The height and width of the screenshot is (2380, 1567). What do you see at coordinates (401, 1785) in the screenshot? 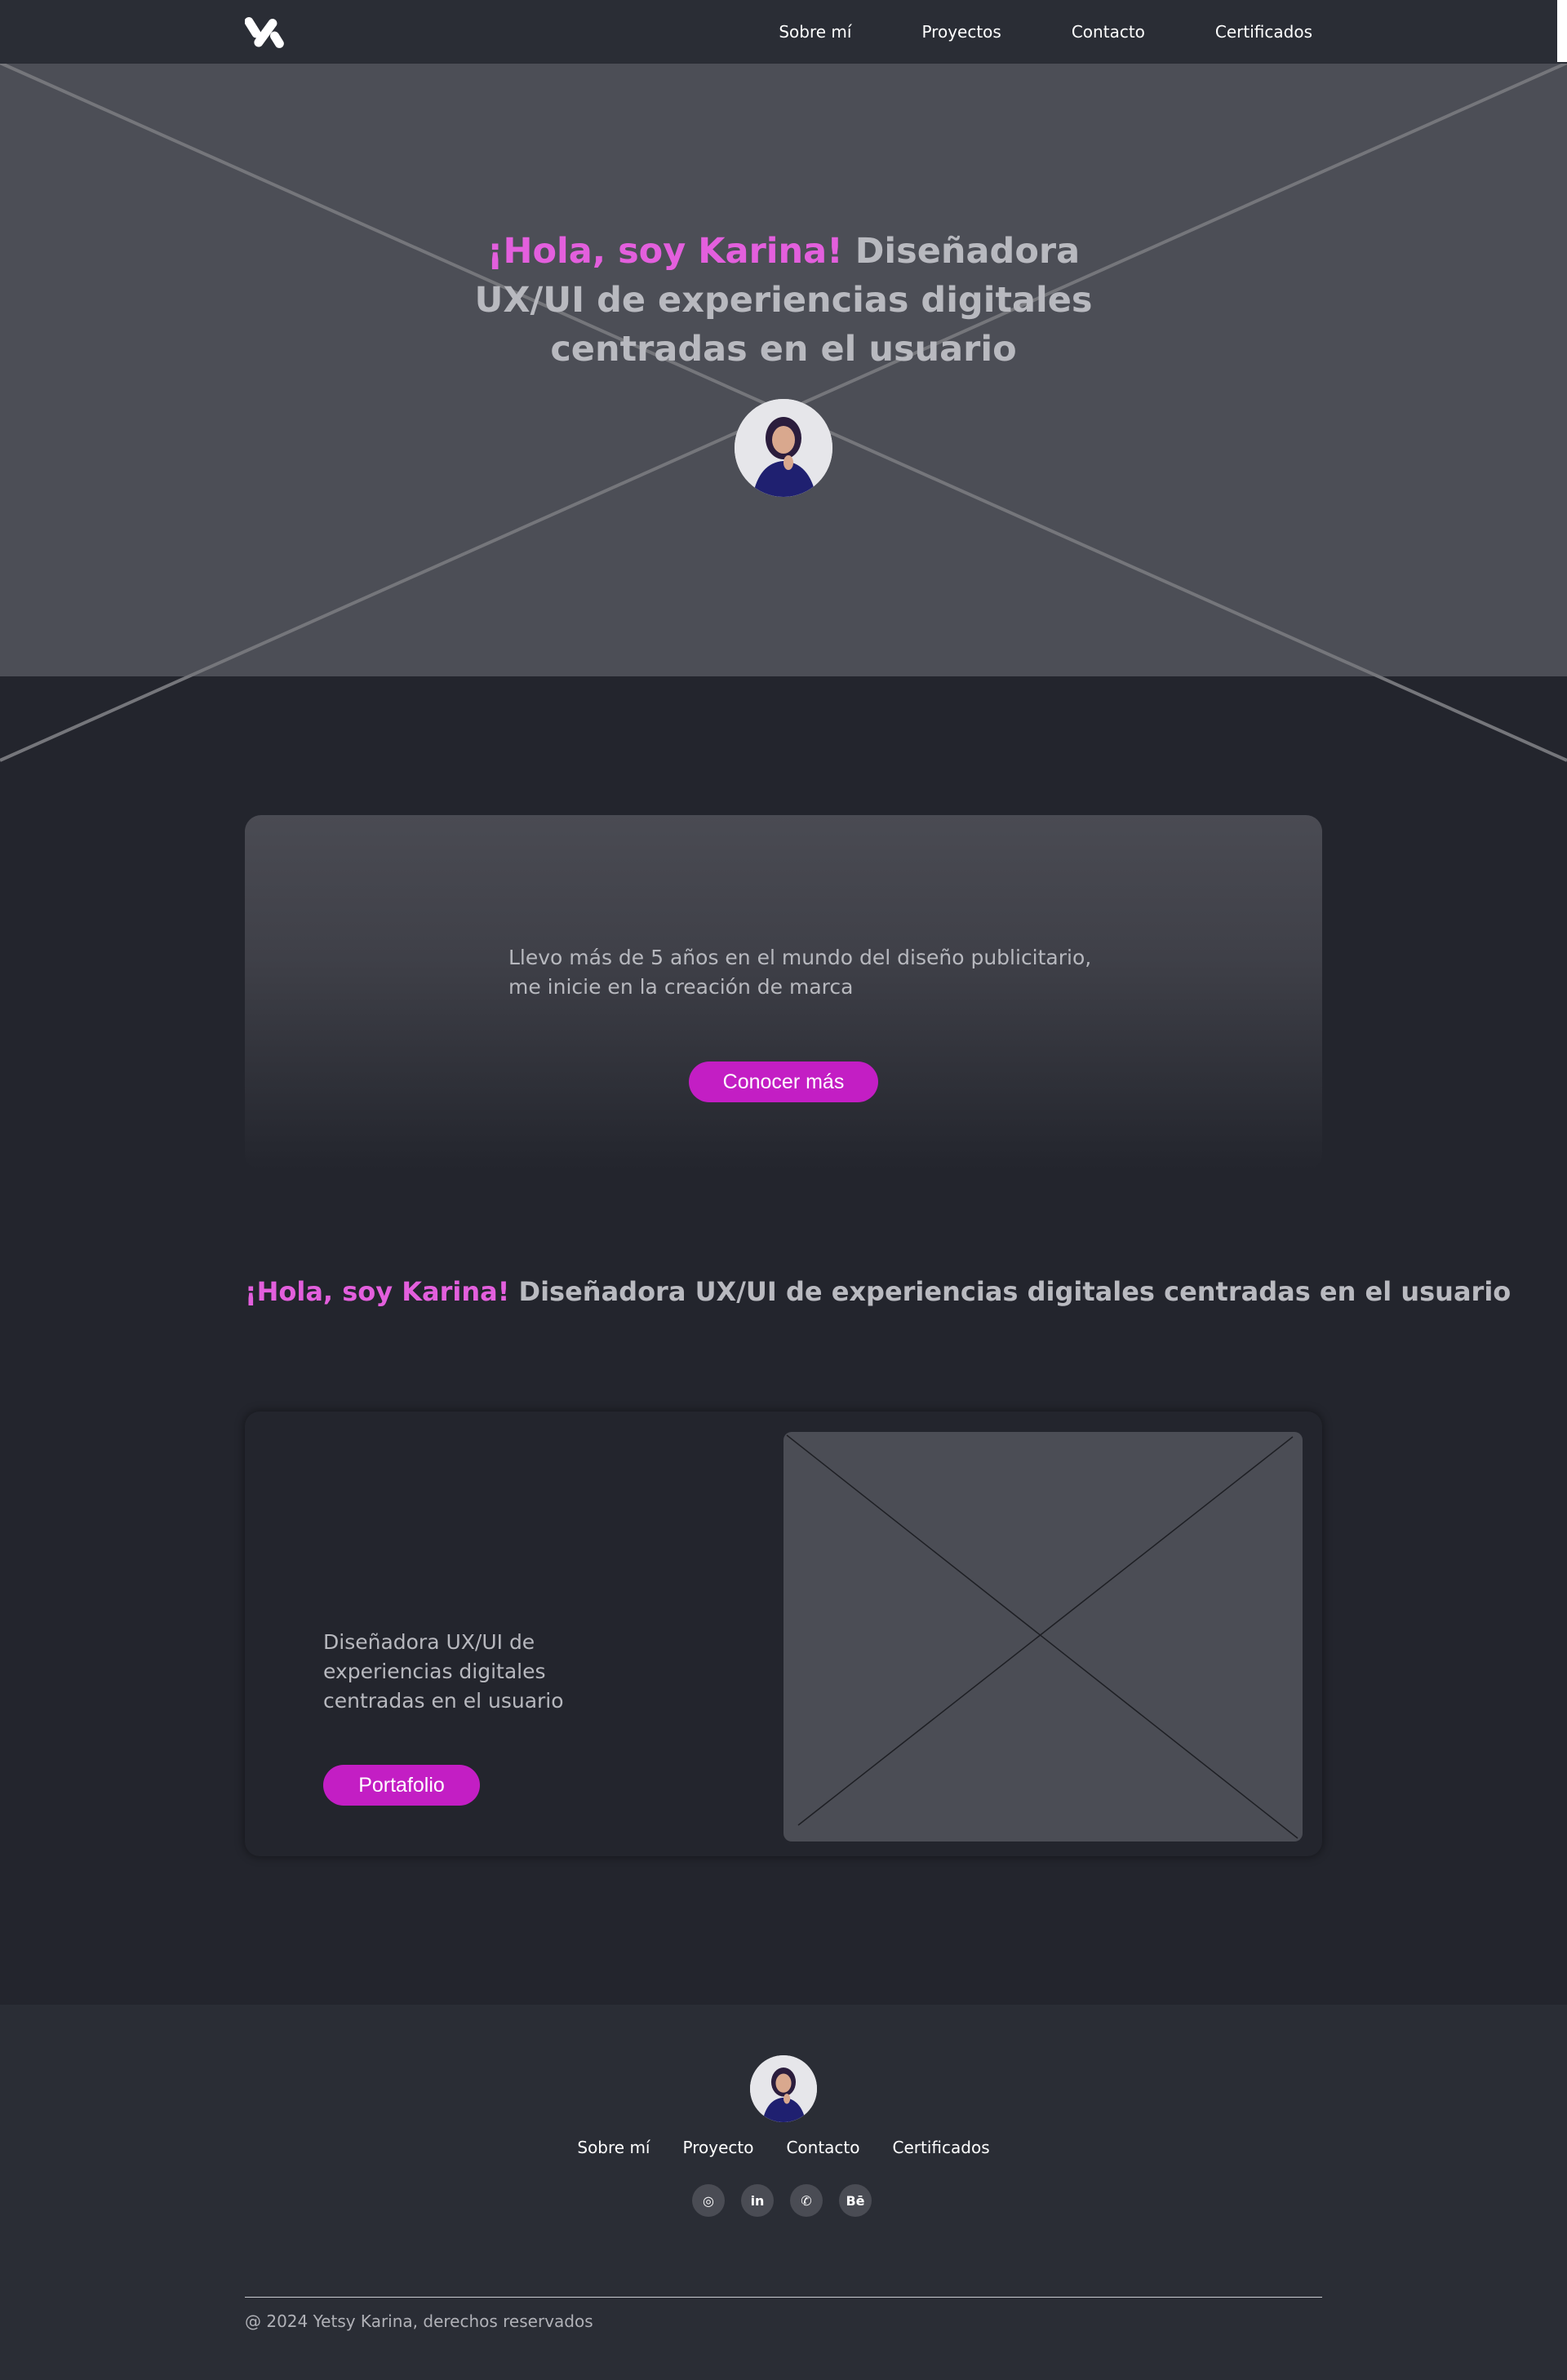
I see `portafolio-button: Portafolio` at bounding box center [401, 1785].